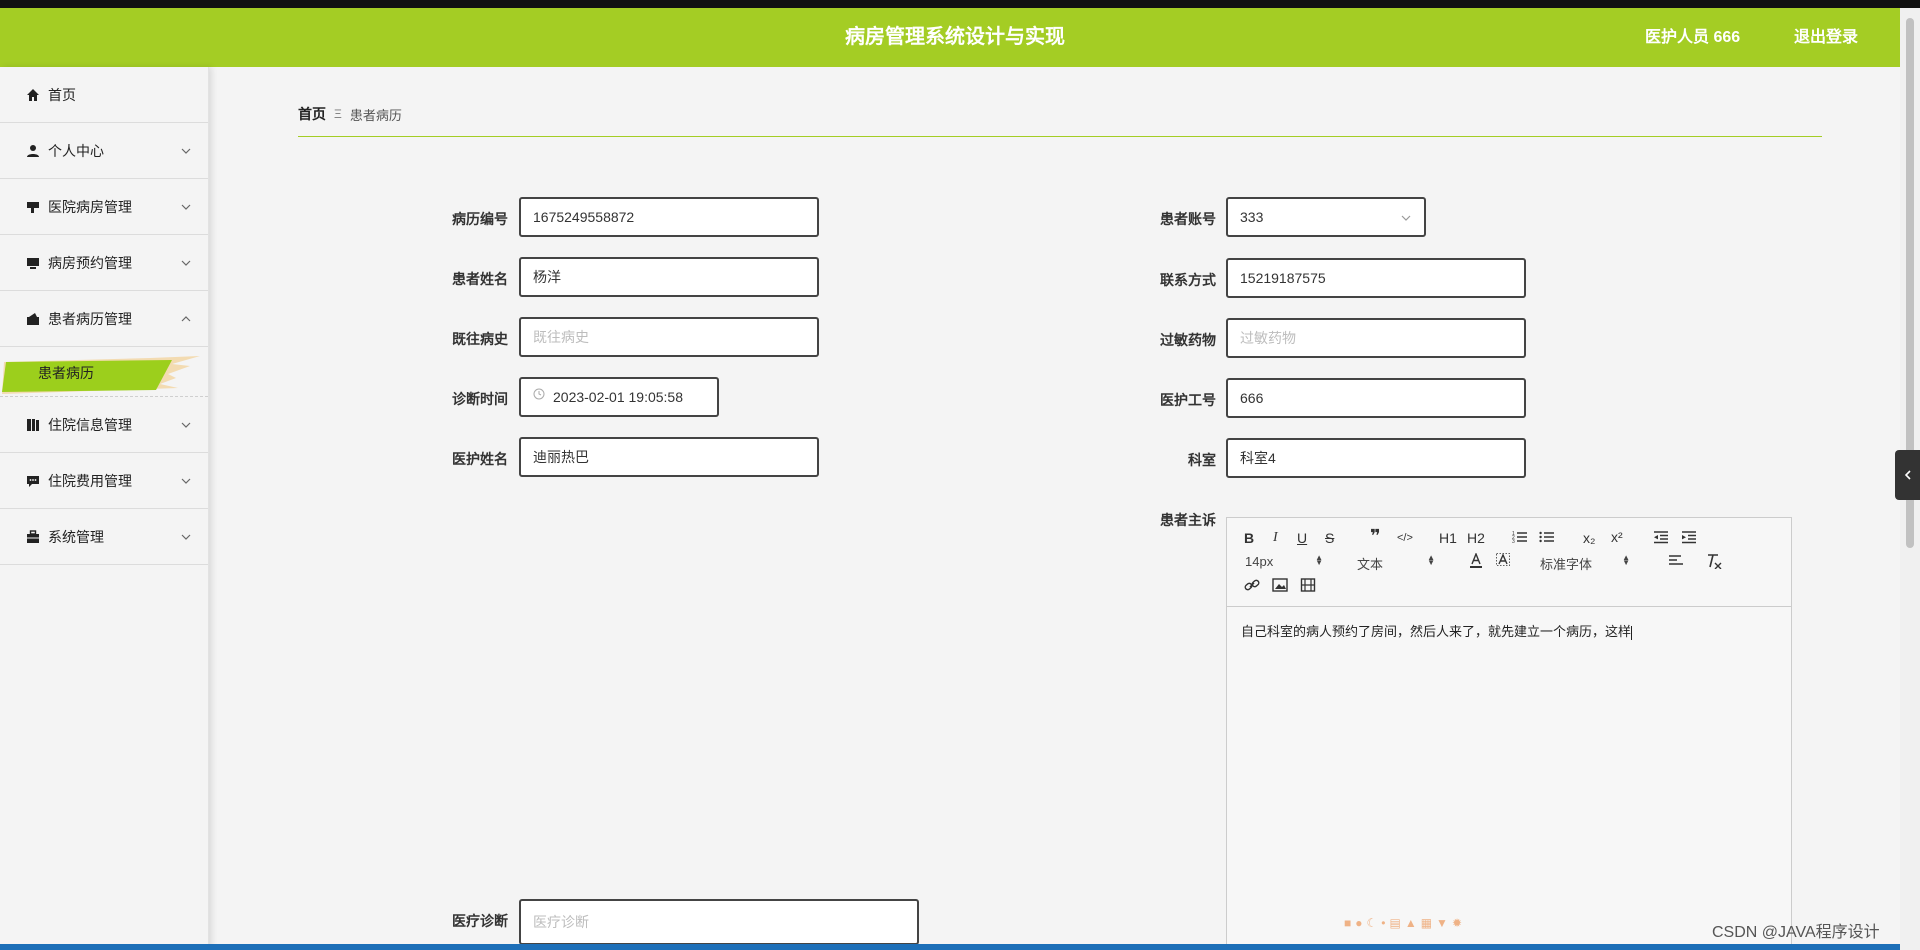 The height and width of the screenshot is (950, 1920). Describe the element at coordinates (33, 536) in the screenshot. I see `briefcase-icon` at that location.